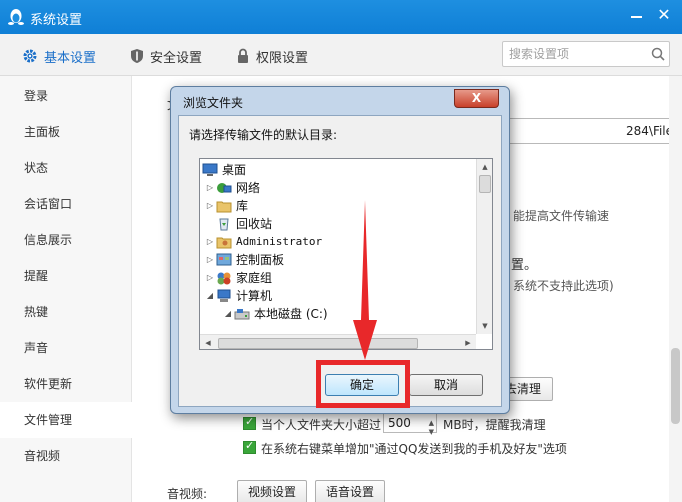 The width and height of the screenshot is (682, 502). Describe the element at coordinates (524, 265) in the screenshot. I see `settings-hint: 置。` at that location.